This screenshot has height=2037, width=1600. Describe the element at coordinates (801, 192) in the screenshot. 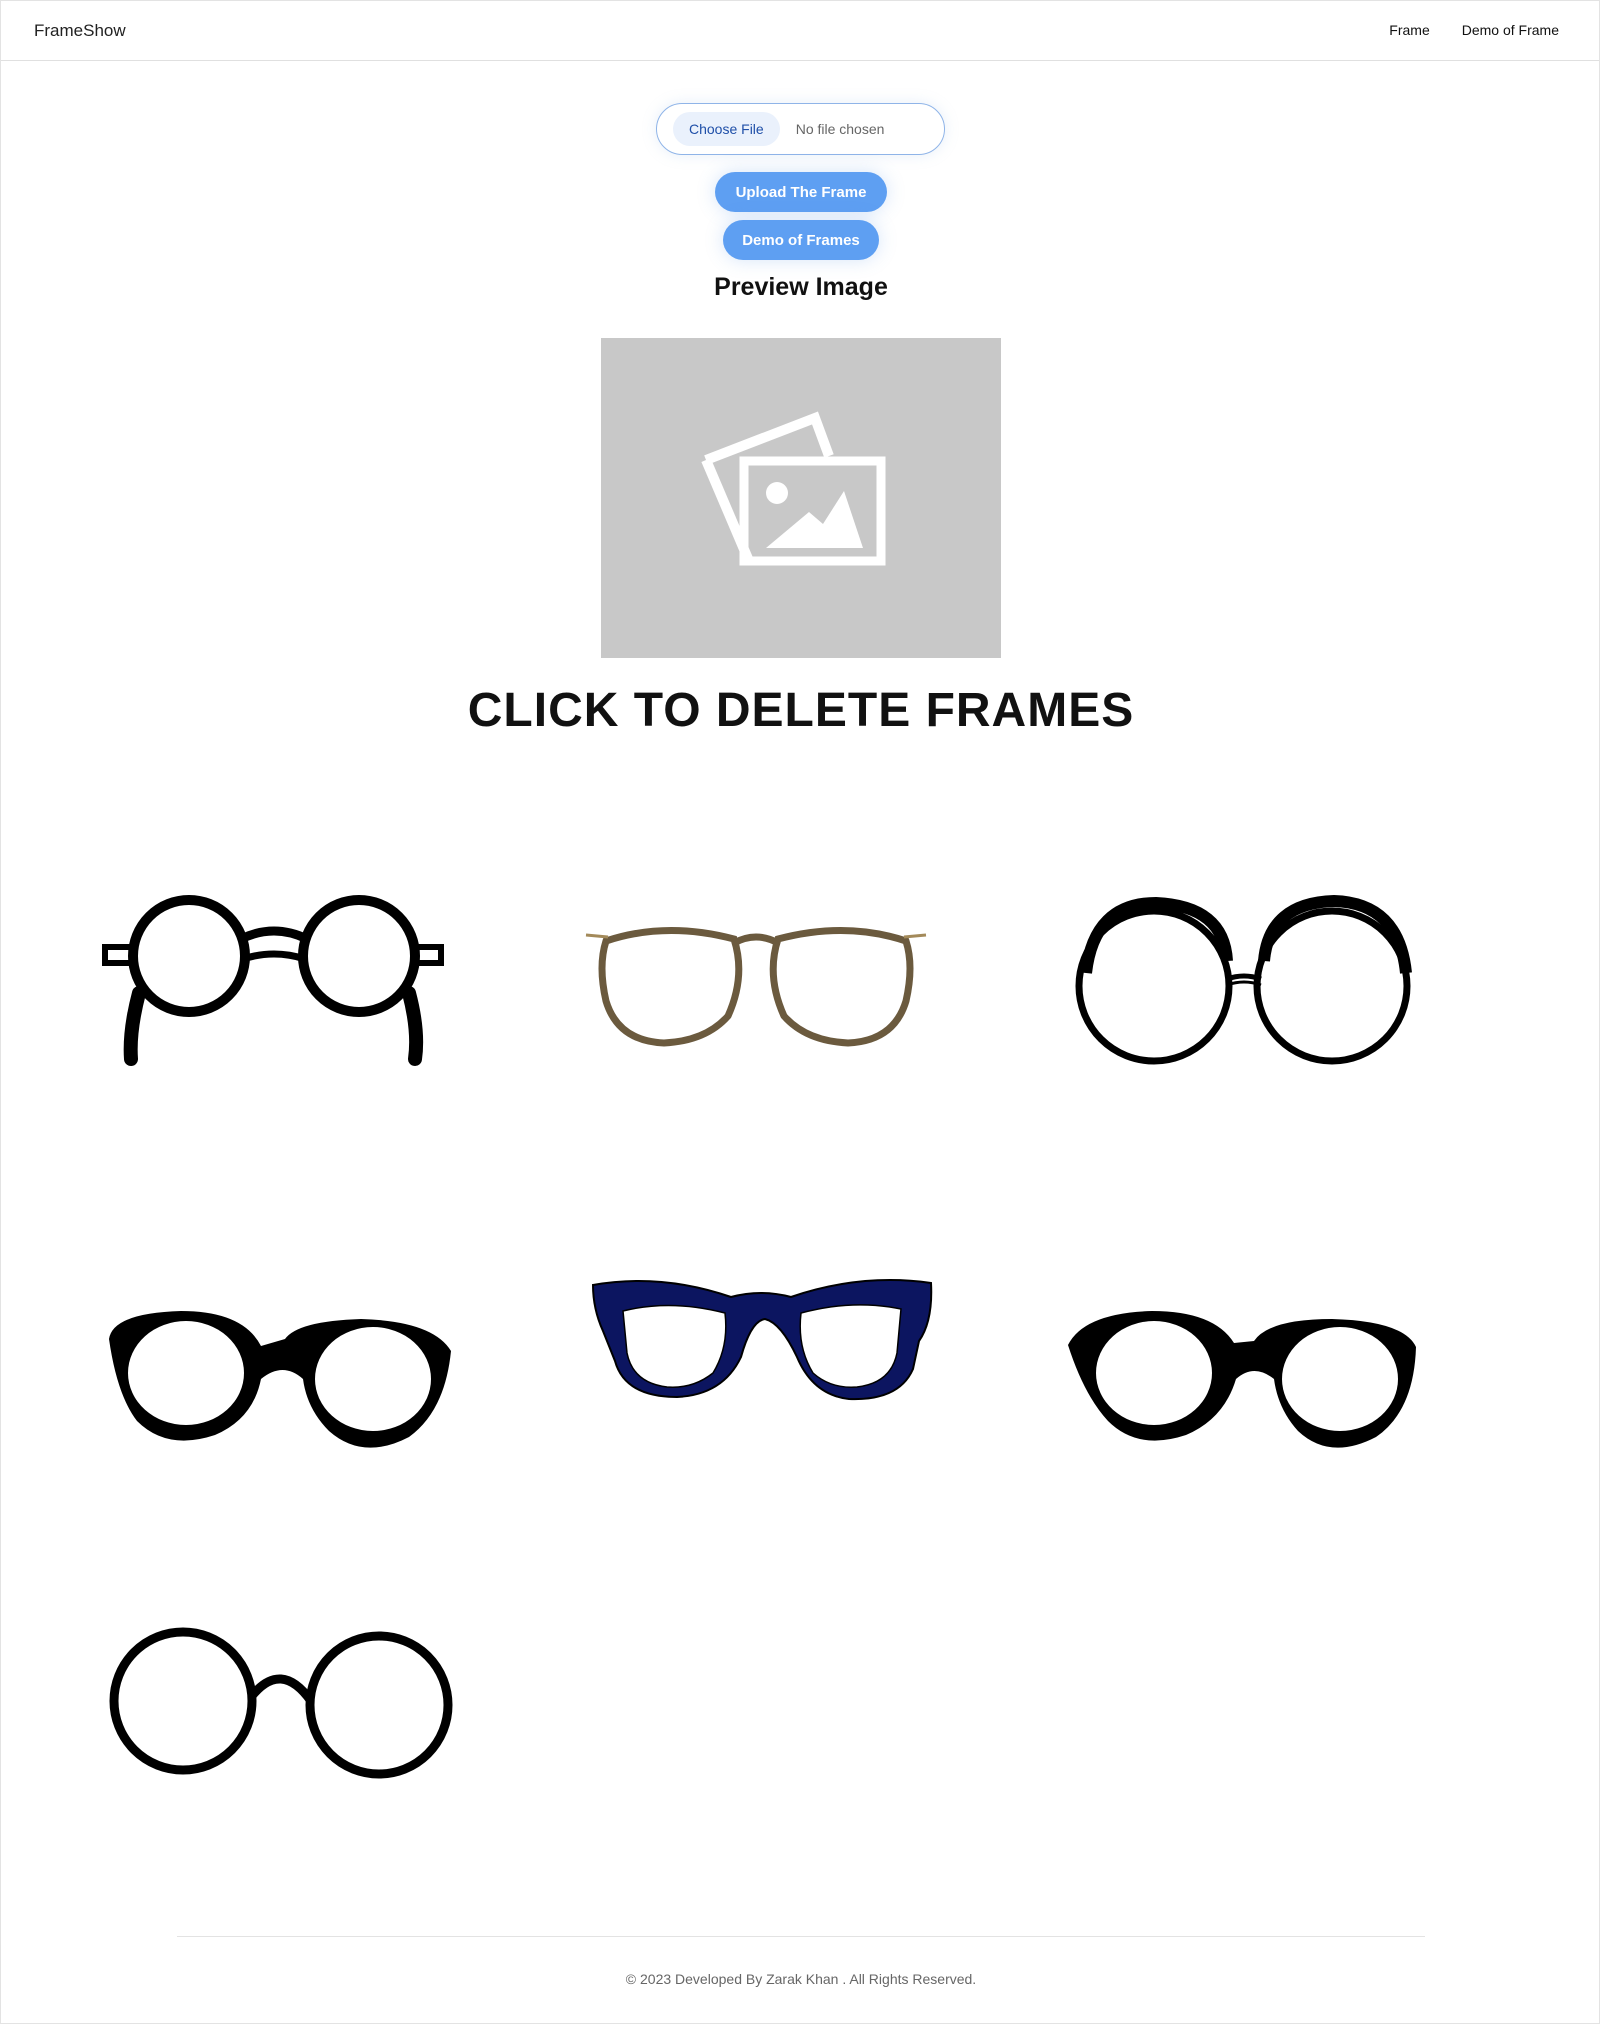

I see `upload-frame-button: Upload The Frame` at that location.